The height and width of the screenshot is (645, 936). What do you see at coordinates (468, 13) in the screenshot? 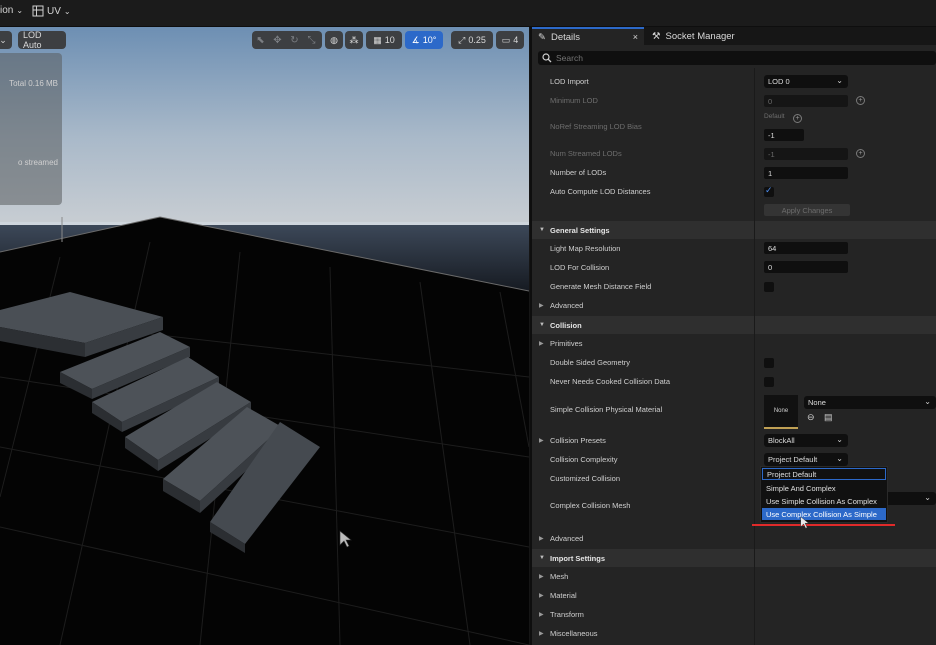
I see `top-toolbar: ion ⌄ UV ⌄` at bounding box center [468, 13].